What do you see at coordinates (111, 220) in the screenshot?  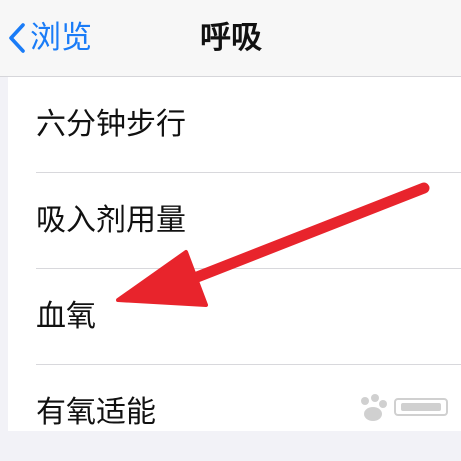 I see `list-item-label: 吸入剂用量` at bounding box center [111, 220].